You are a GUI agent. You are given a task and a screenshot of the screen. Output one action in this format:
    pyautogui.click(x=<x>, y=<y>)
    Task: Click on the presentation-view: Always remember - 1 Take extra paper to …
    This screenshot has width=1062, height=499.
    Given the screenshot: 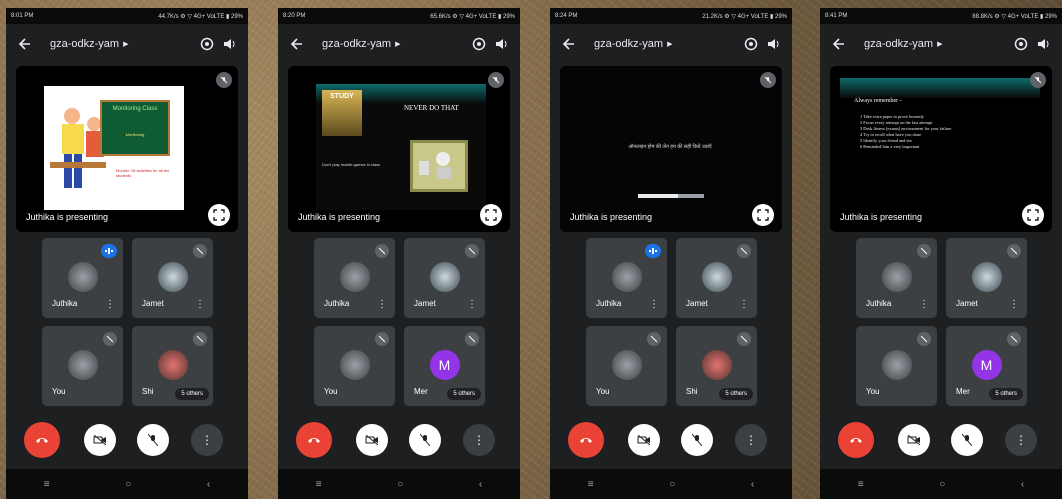 What is the action you would take?
    pyautogui.click(x=941, y=149)
    